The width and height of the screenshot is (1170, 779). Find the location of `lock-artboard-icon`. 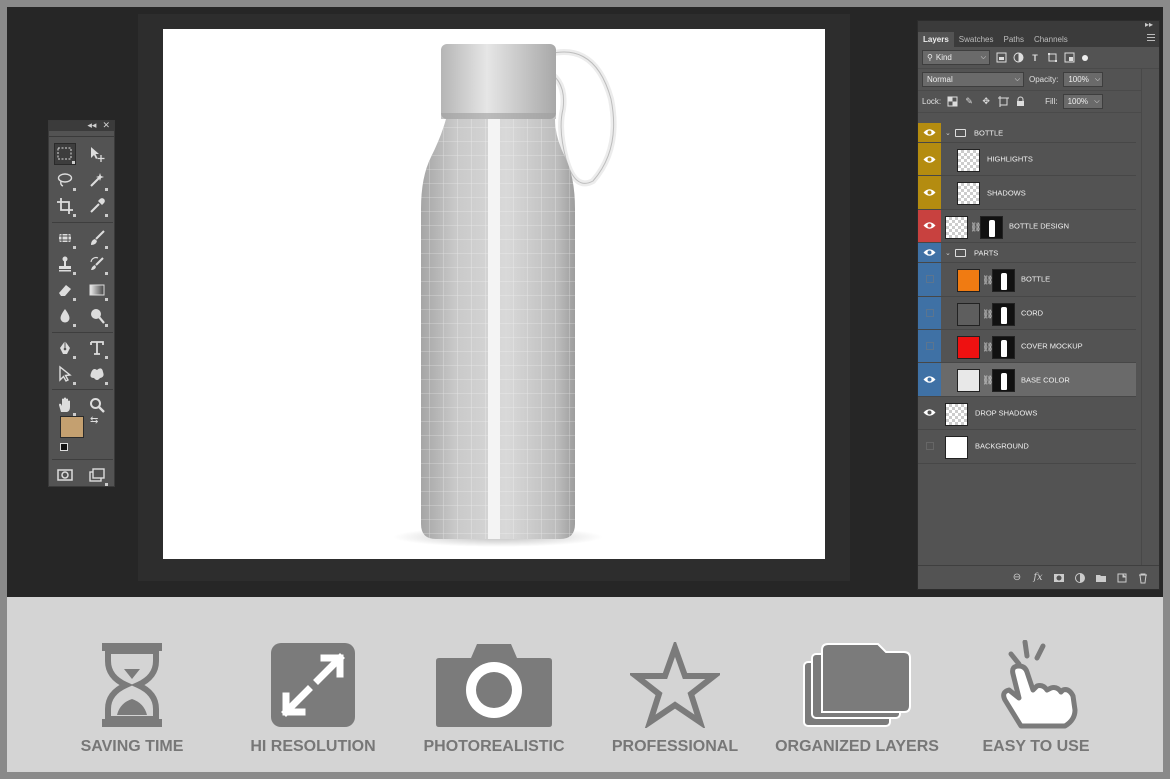

lock-artboard-icon is located at coordinates (1003, 102).